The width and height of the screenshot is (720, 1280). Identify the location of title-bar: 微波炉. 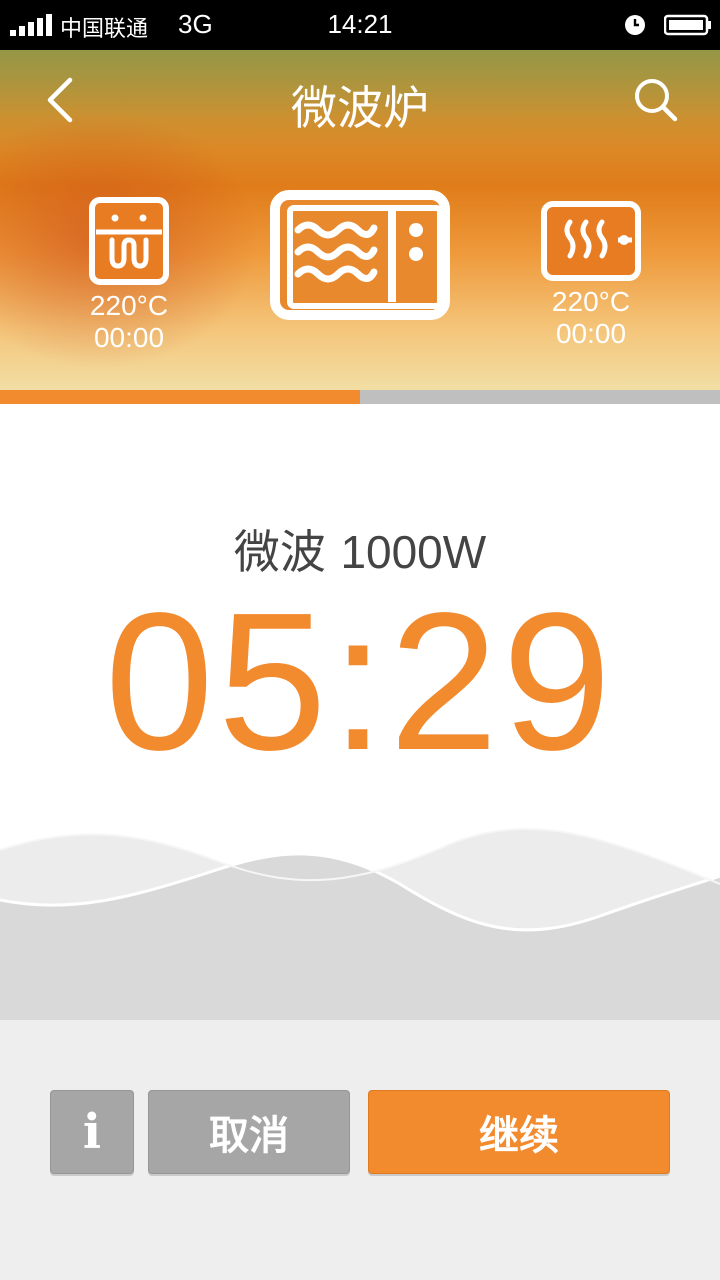
(360, 99).